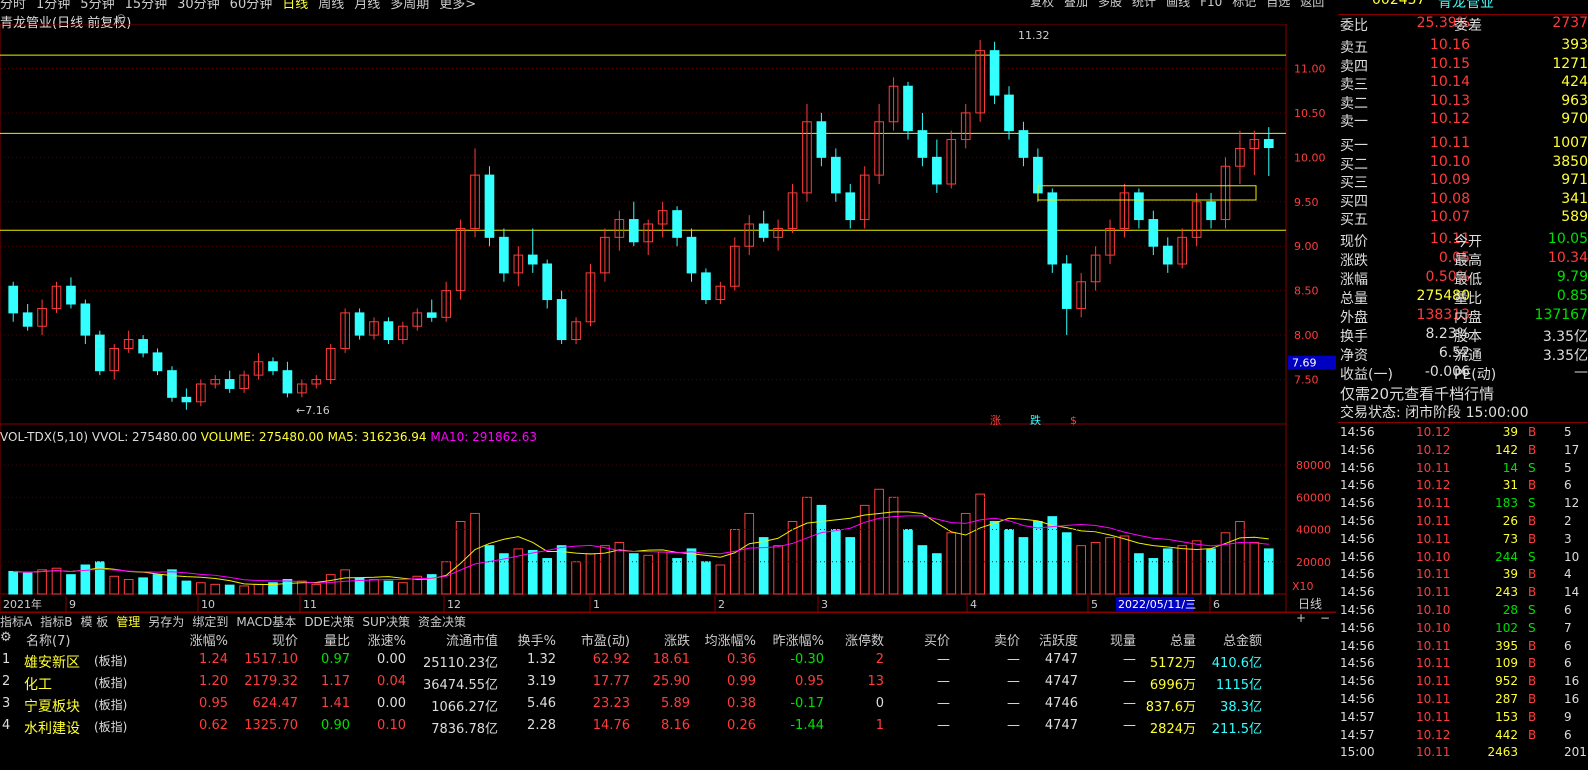 Image resolution: width=1588 pixels, height=770 pixels. I want to click on tool-button: 标记, so click(1244, 4).